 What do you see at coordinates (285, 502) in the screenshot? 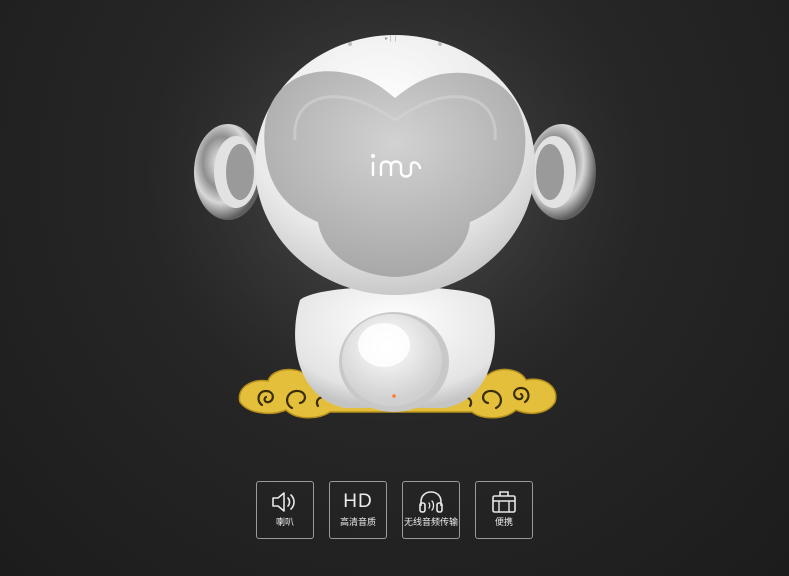
I see `speaker-icon` at bounding box center [285, 502].